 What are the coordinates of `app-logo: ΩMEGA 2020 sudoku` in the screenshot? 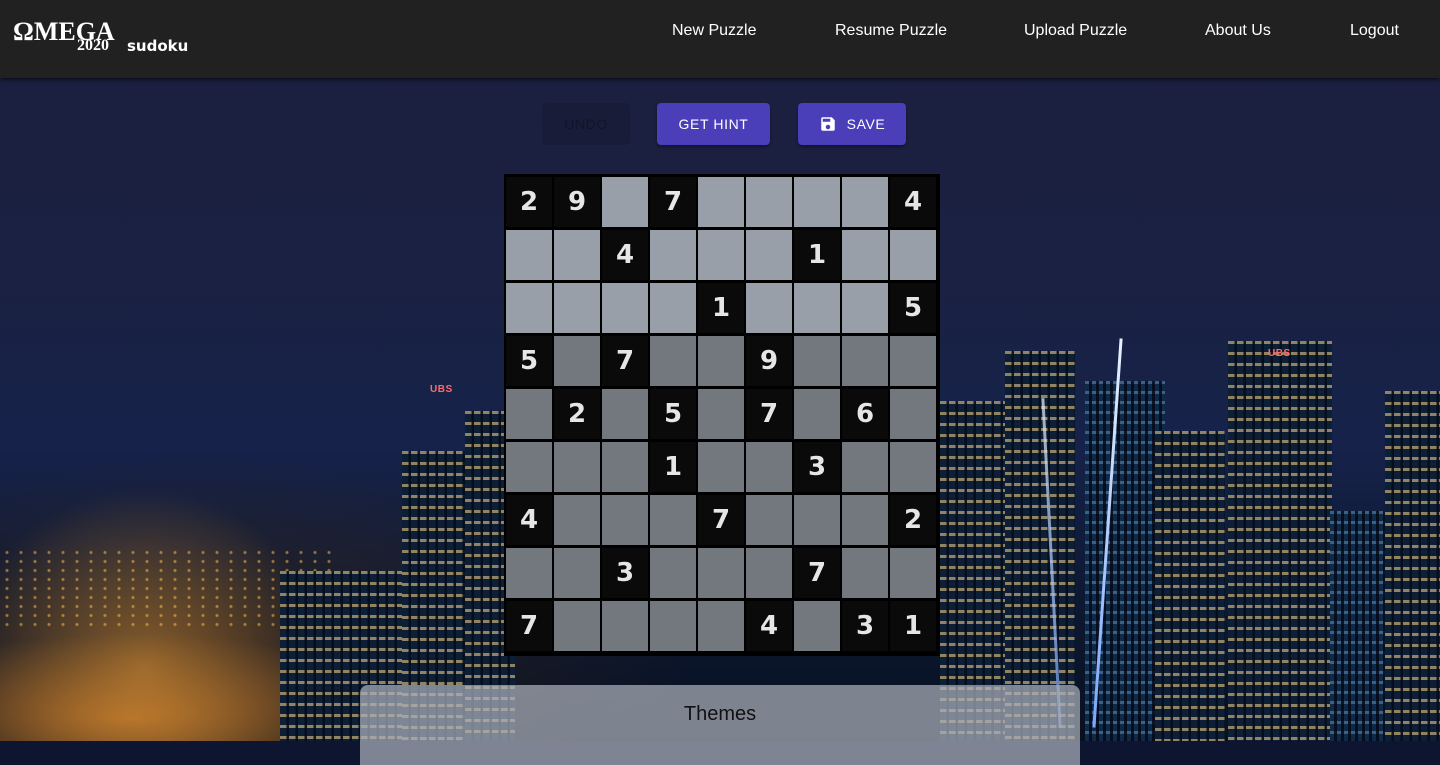 It's located at (103, 39).